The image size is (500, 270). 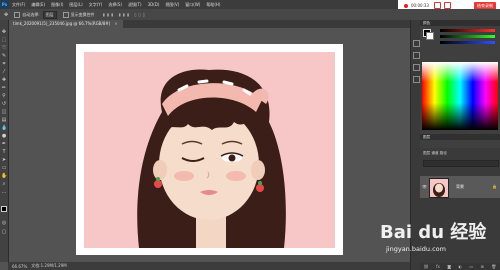 I want to click on menu-select: 选择(S), so click(x=115, y=5).